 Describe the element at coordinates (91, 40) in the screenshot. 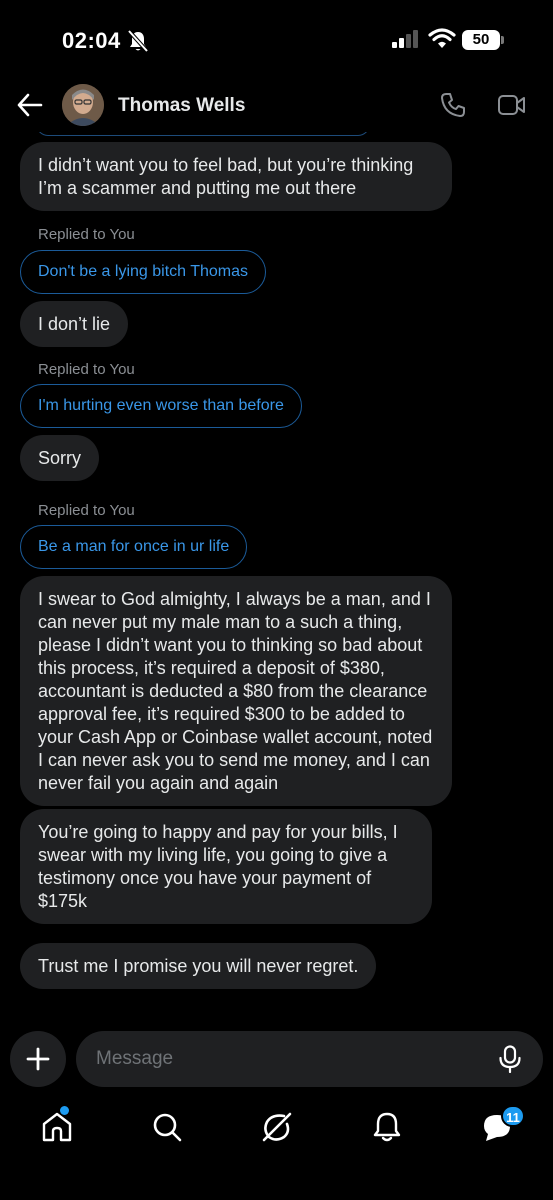

I see `clock: 02:04` at that location.